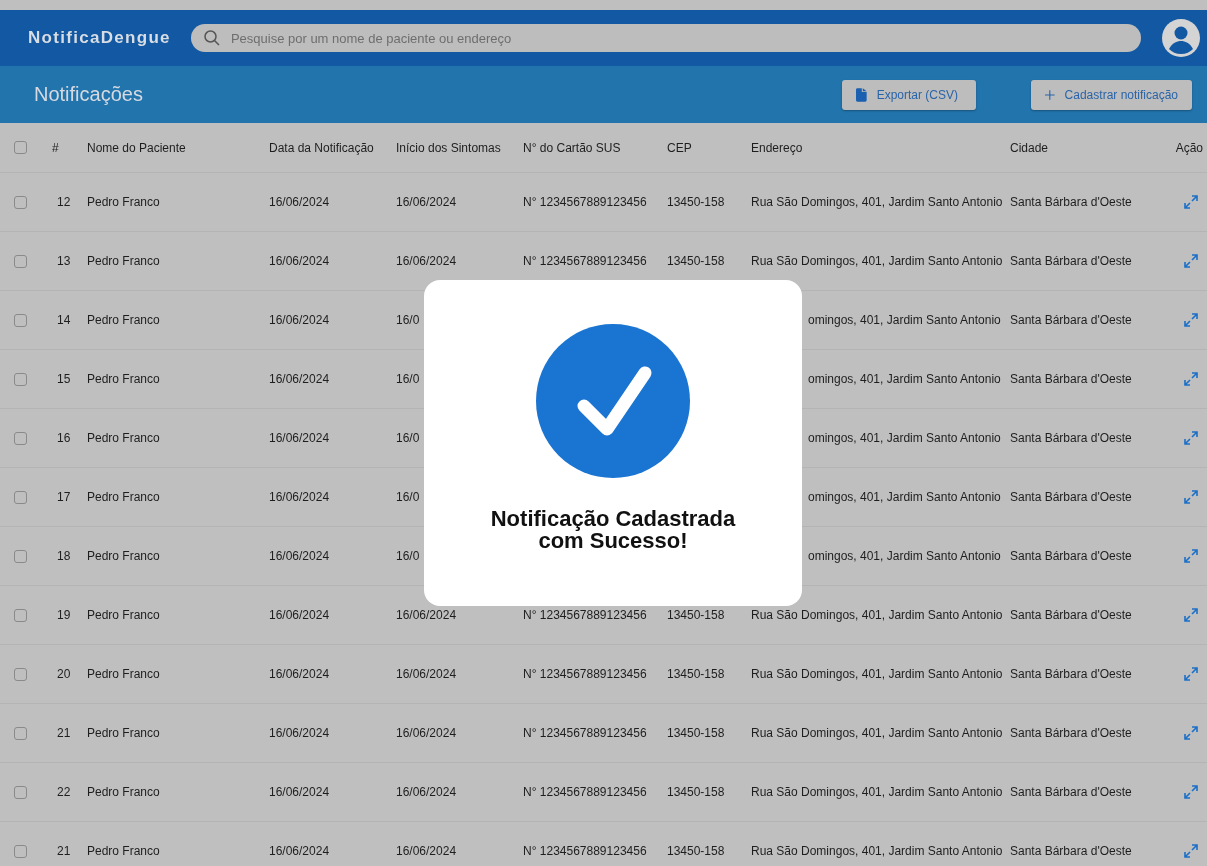  I want to click on column-header: Nome do Paciente, so click(136, 147).